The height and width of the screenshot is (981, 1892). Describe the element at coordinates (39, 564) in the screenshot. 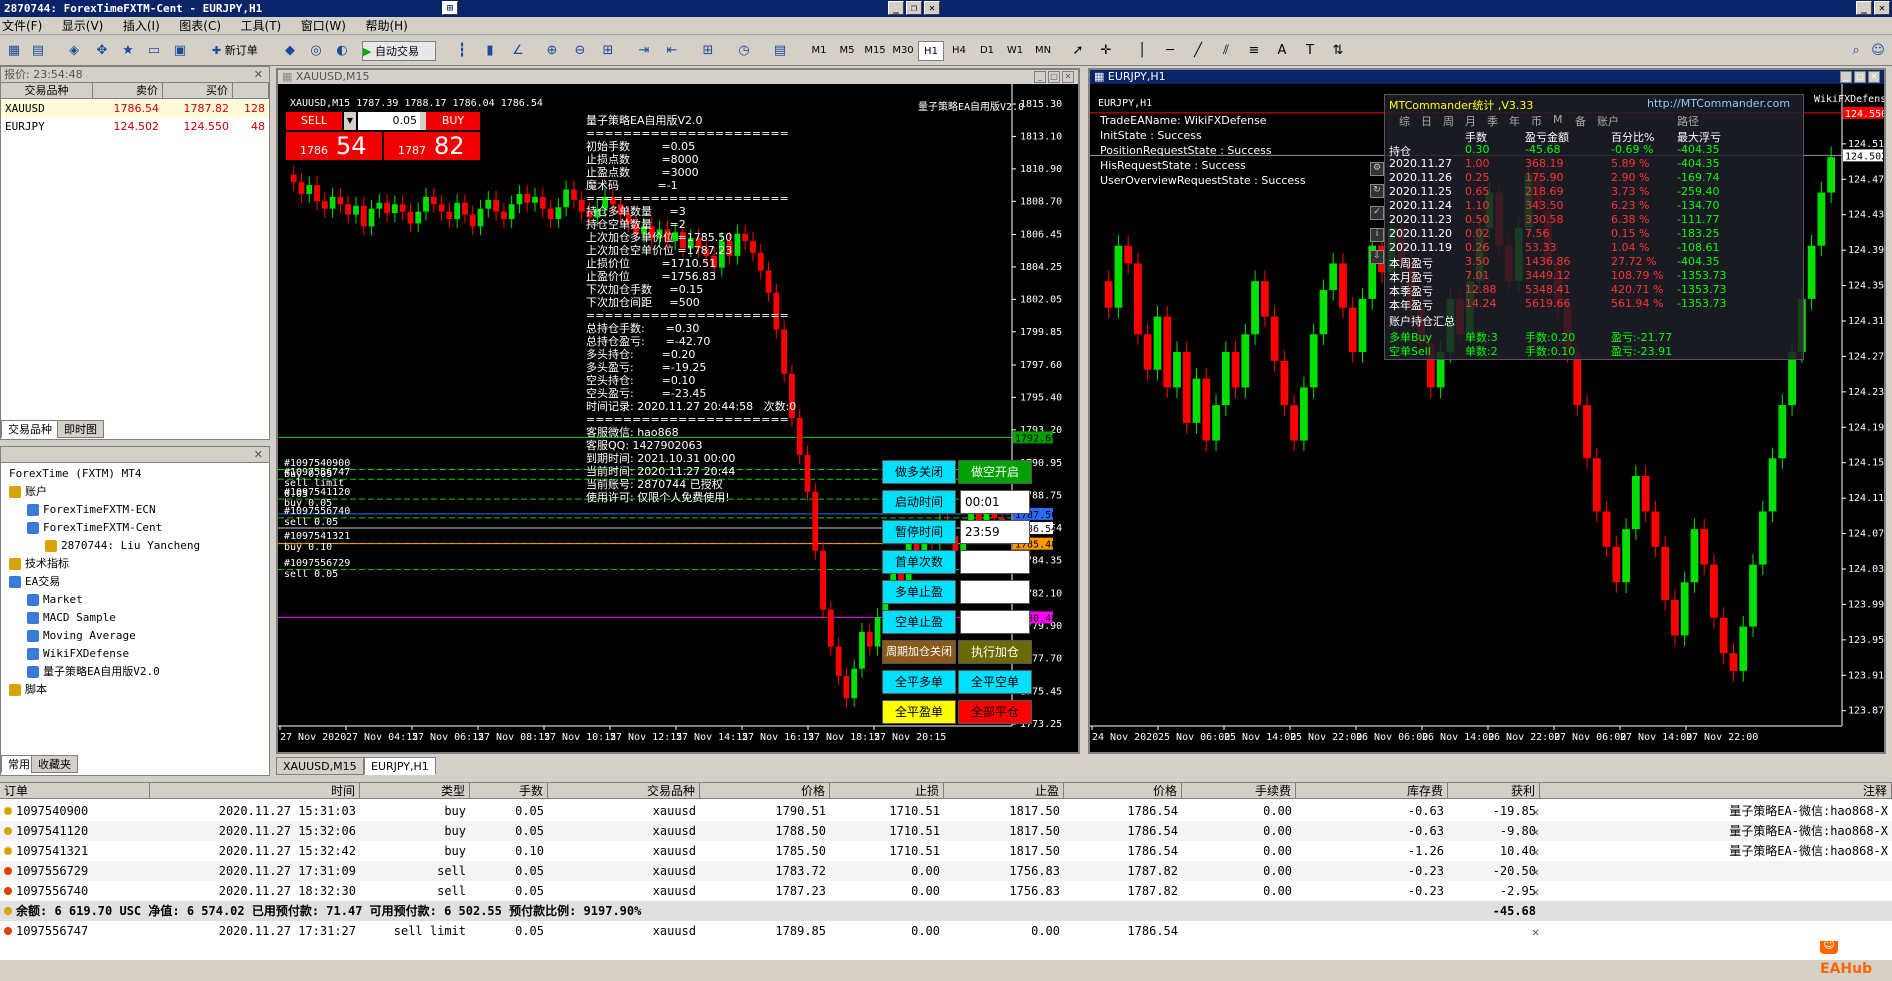

I see `navigator-item: 技术指标` at that location.